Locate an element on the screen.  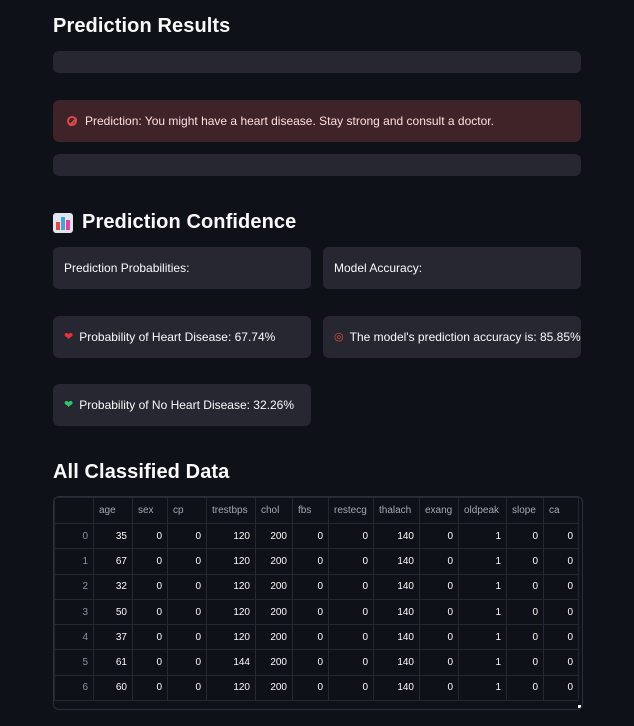
table-row: 6 60 0 0 120 200 0 0 140 0 1 0 0 is located at coordinates (316, 688).